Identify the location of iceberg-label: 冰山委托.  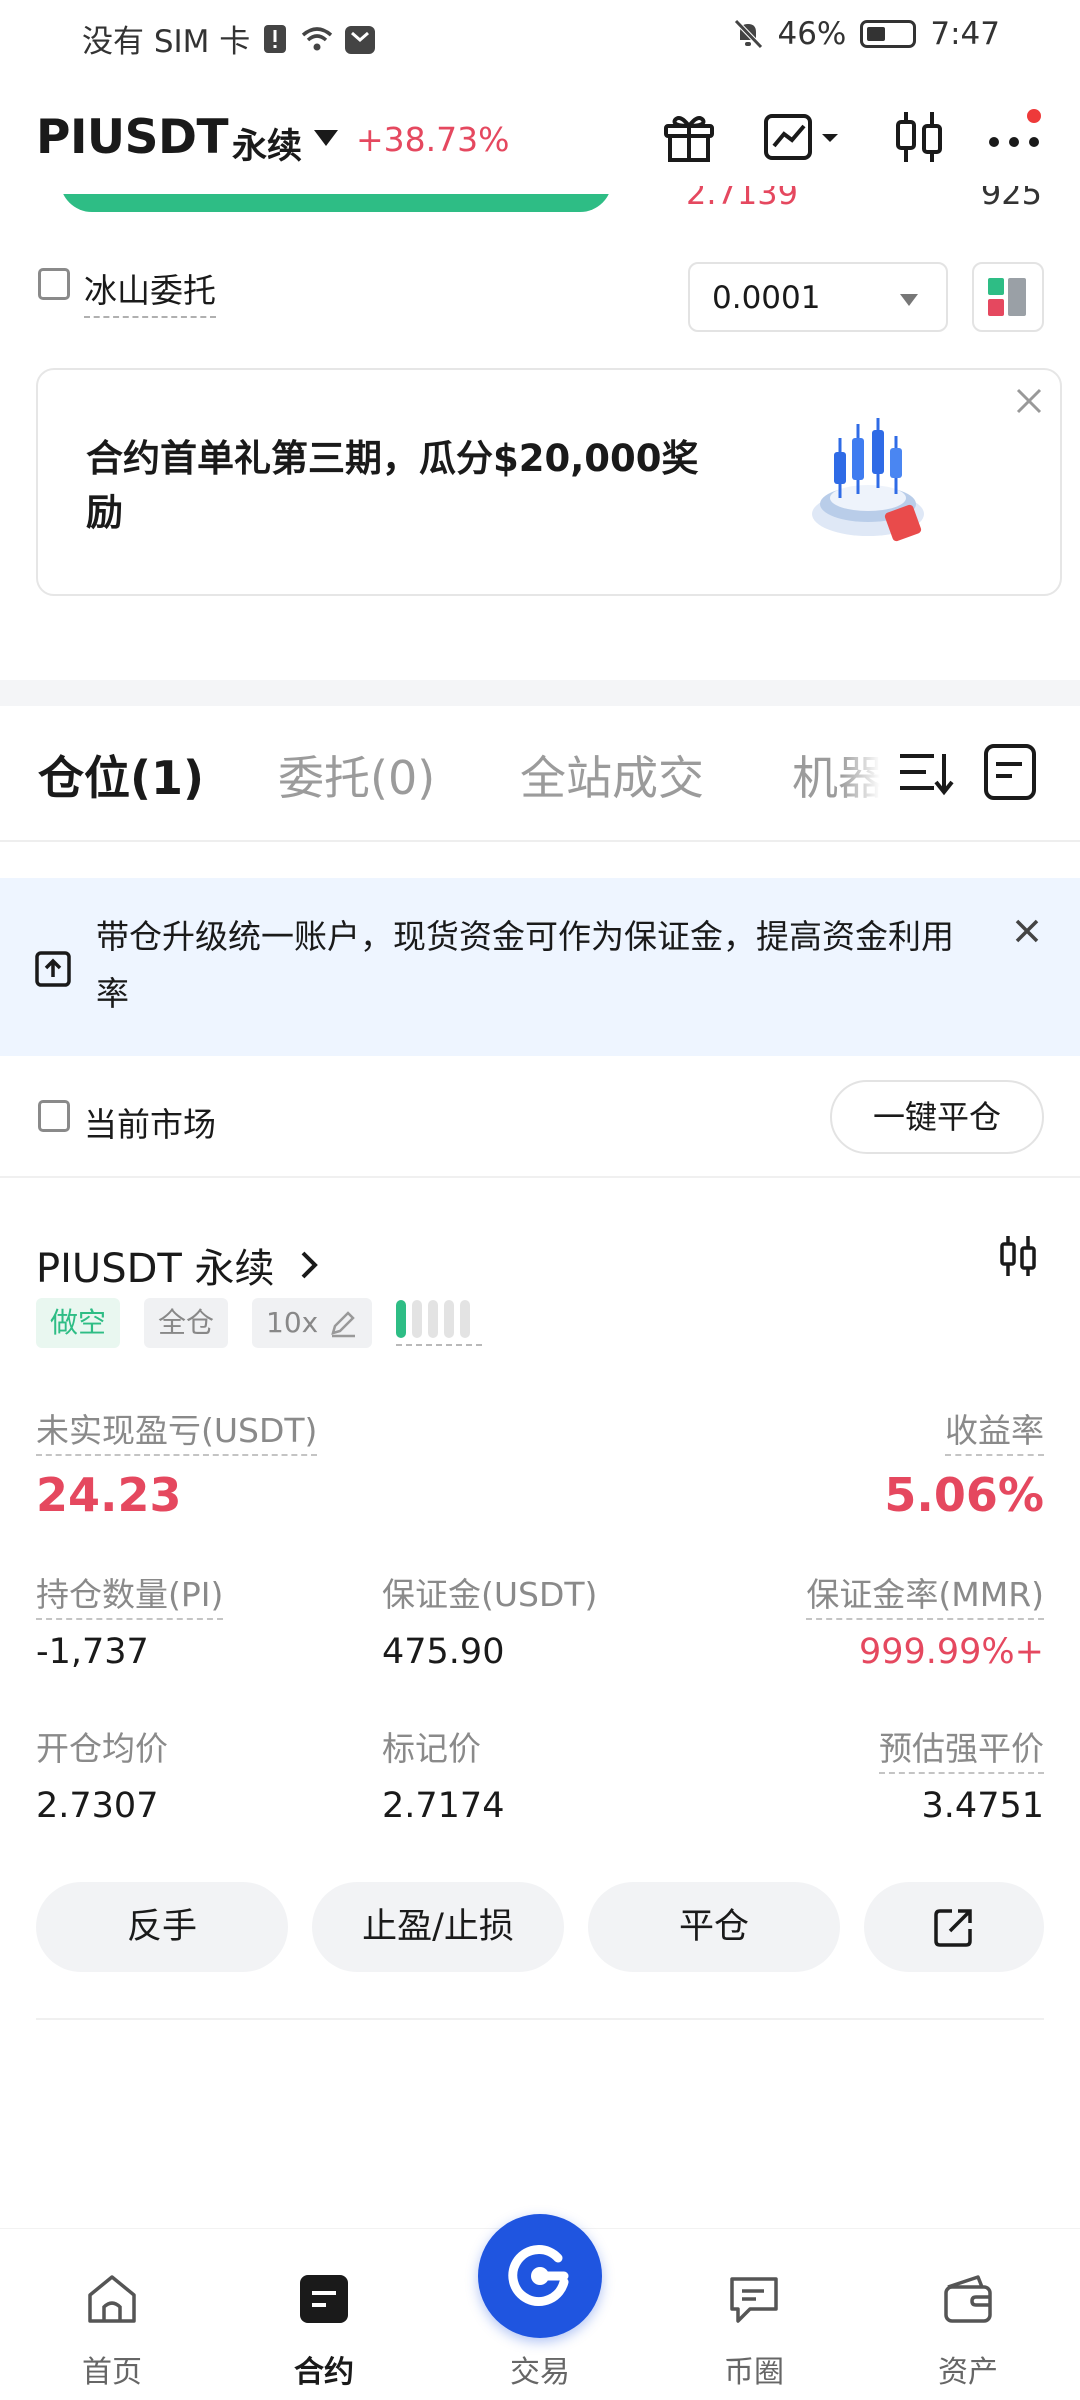
(150, 291).